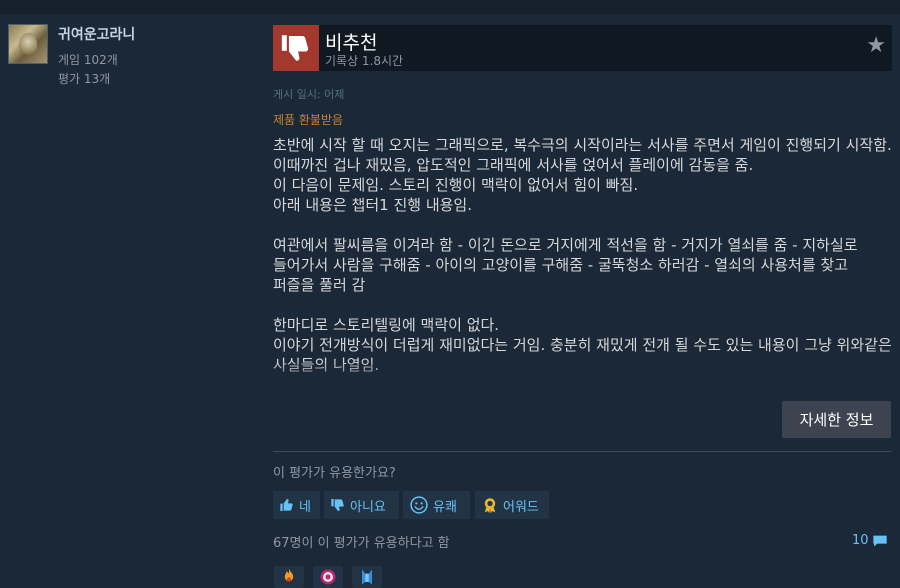 This screenshot has width=900, height=588. I want to click on star-icon: ★, so click(876, 46).